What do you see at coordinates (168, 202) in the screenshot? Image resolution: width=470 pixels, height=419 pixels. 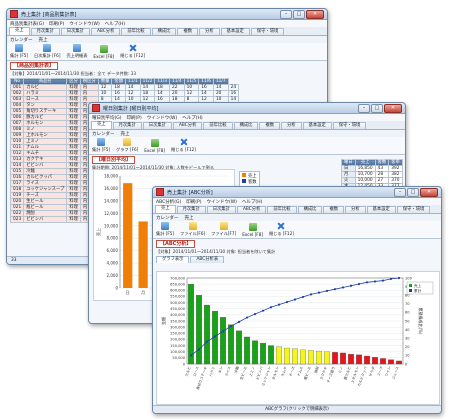 I see `menu-item: ABC分析(G)` at bounding box center [168, 202].